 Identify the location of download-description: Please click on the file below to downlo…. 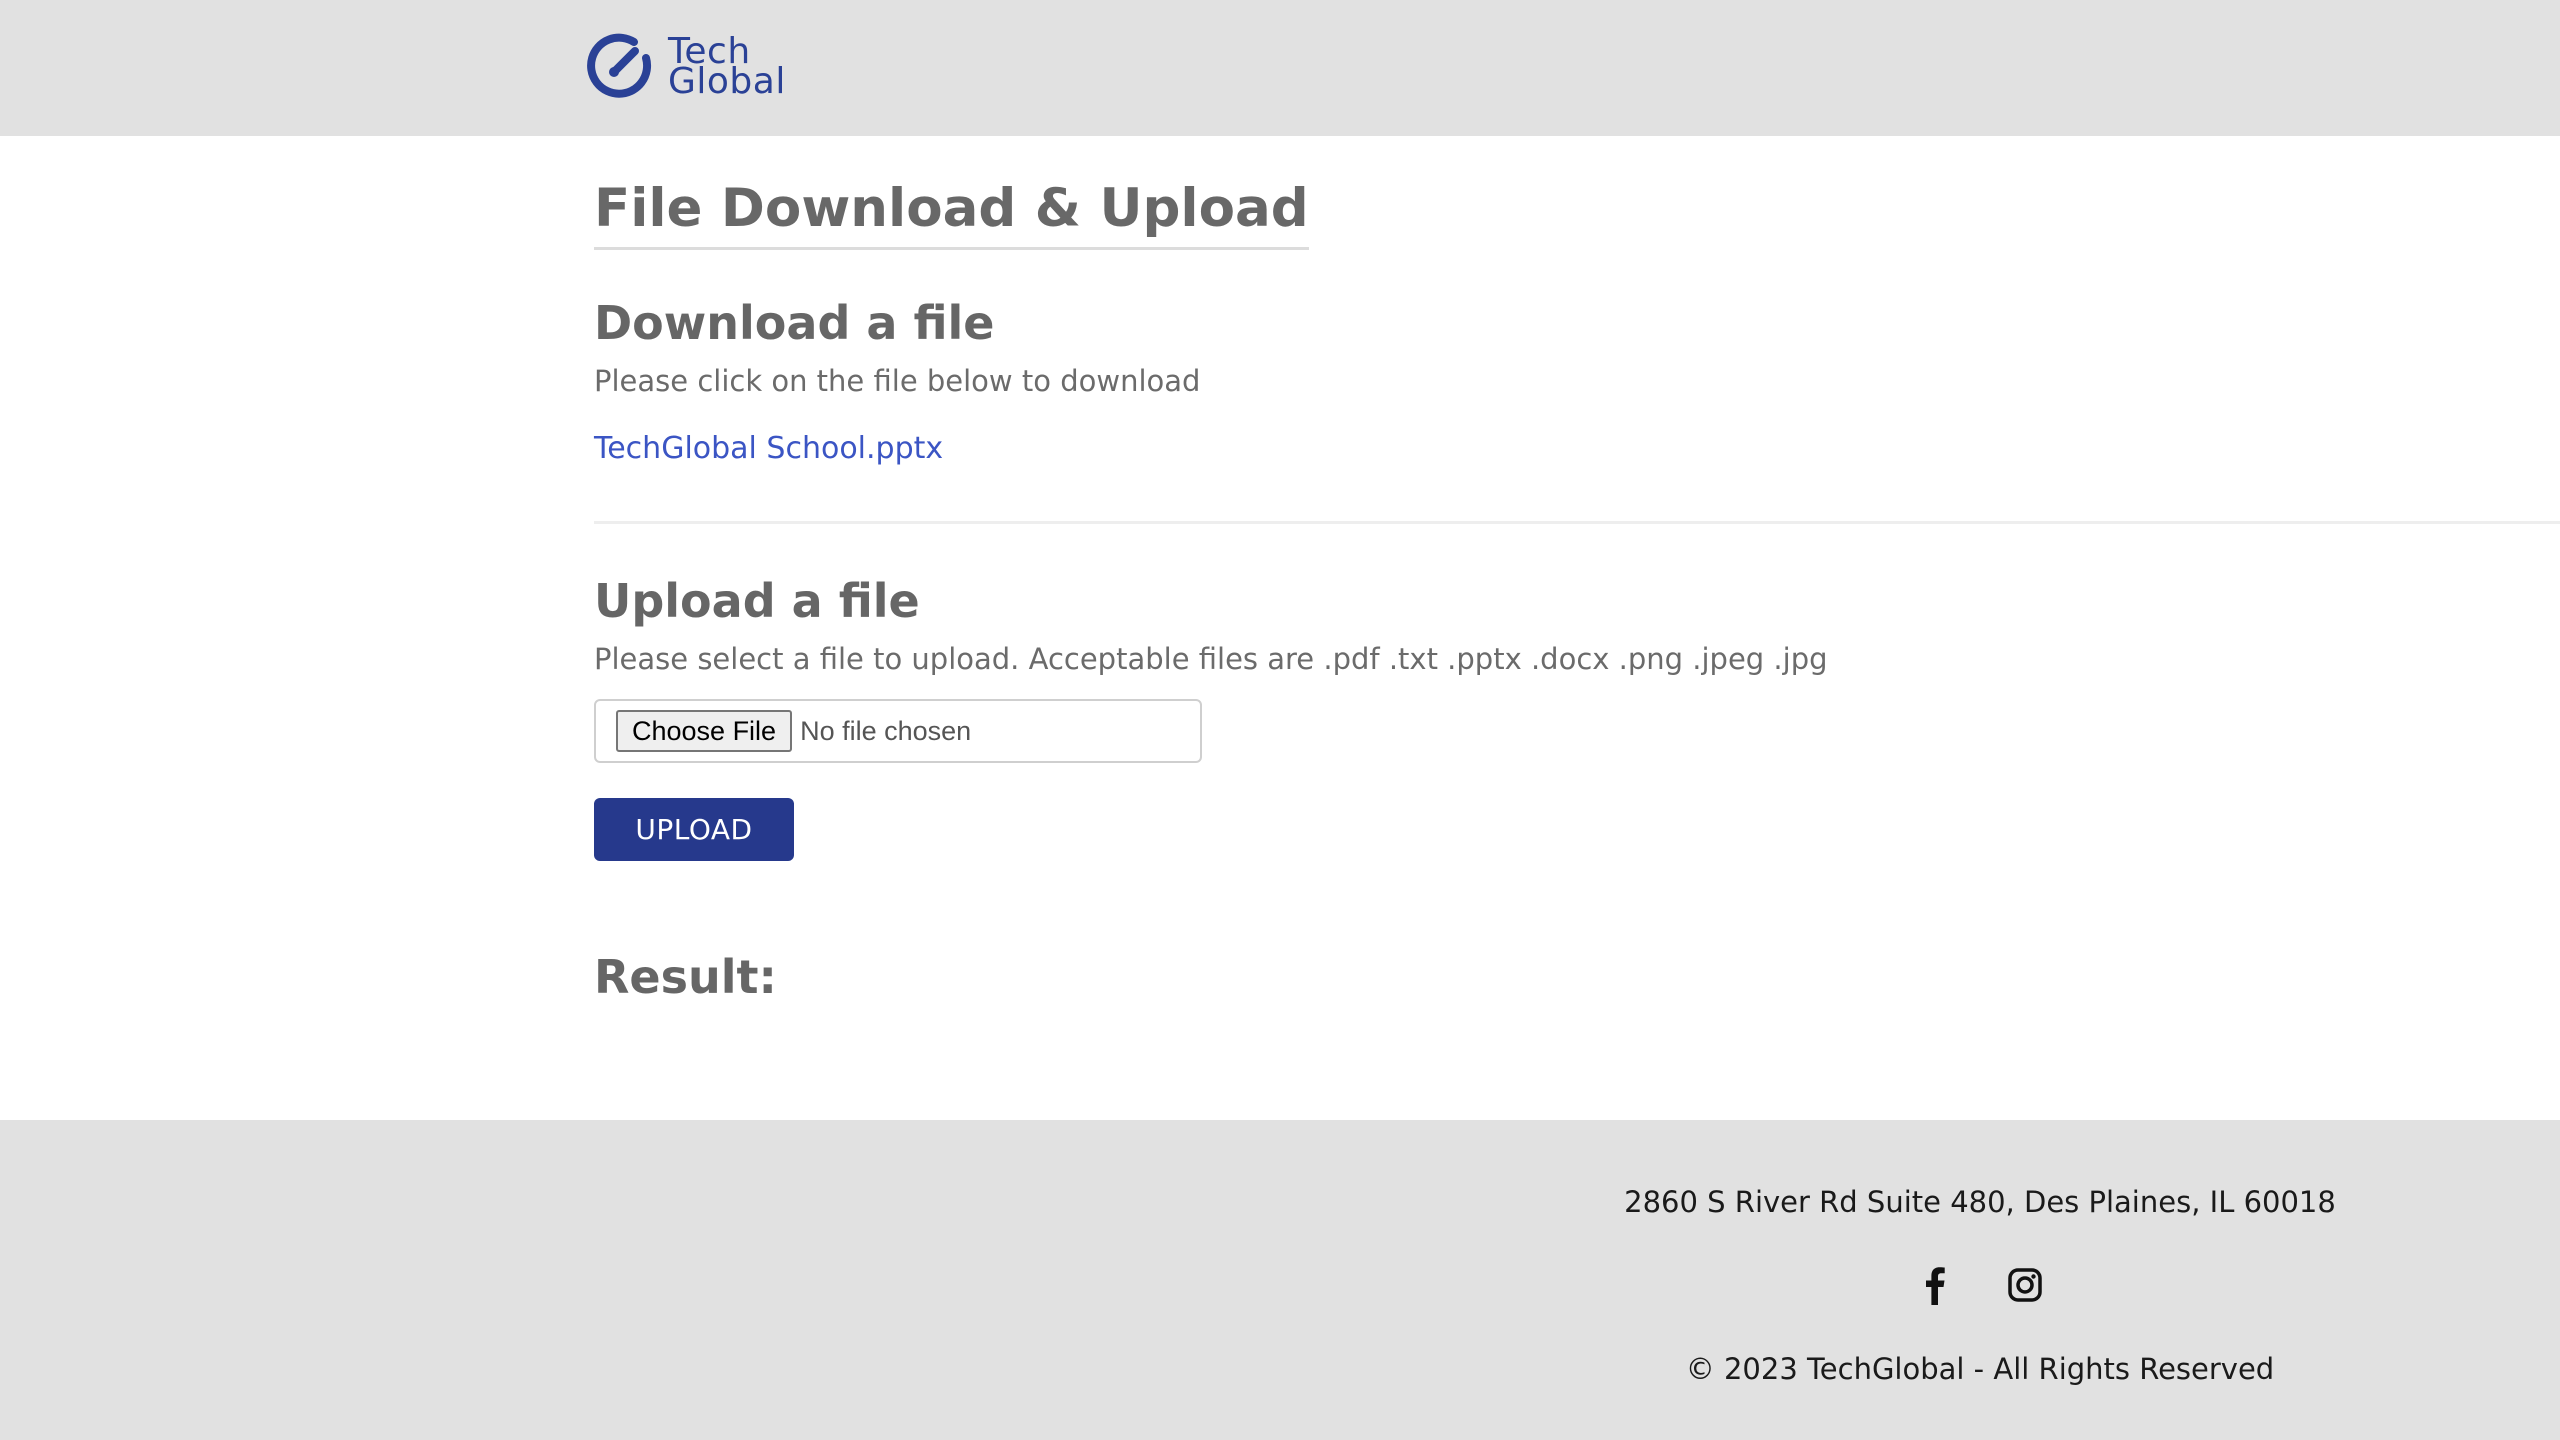
(897, 381).